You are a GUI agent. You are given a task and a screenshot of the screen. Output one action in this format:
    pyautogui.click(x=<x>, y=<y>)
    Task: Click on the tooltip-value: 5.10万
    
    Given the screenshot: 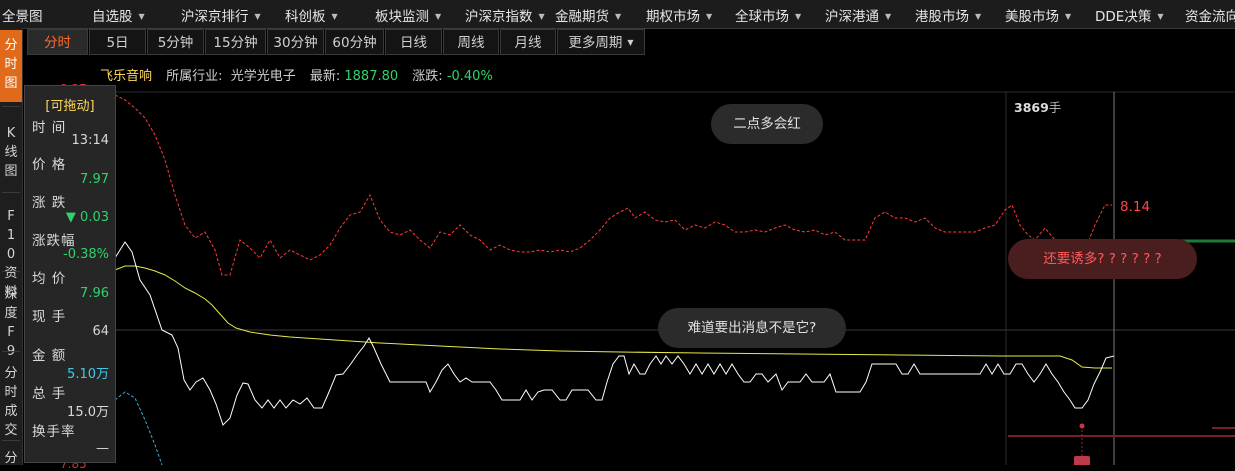 What is the action you would take?
    pyautogui.click(x=88, y=374)
    